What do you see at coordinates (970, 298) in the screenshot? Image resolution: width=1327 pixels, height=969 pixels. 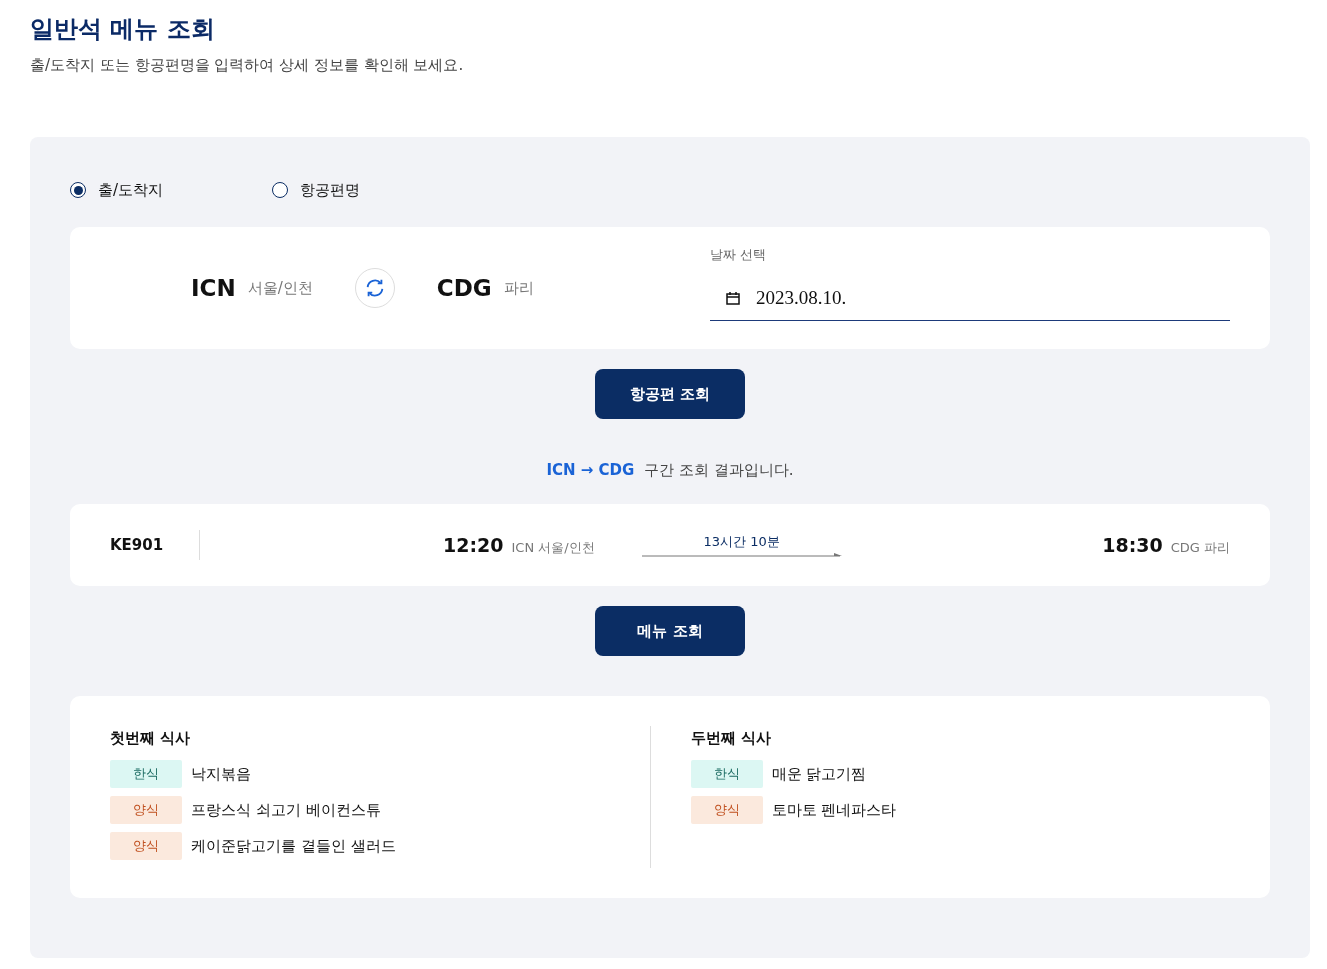 I see `date-field: 2023.08.10.` at bounding box center [970, 298].